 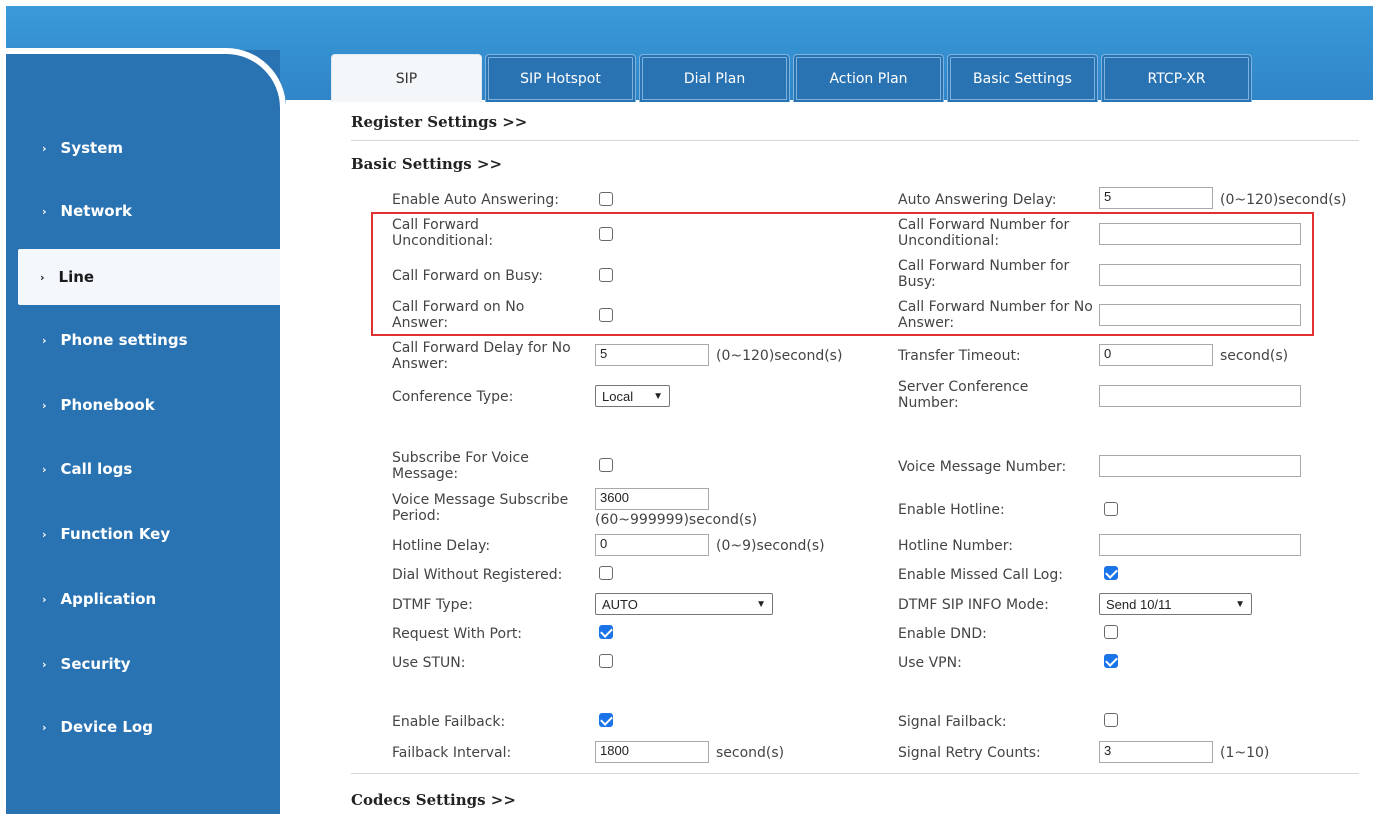 I want to click on tab-action-plan: Action Plan, so click(x=868, y=78).